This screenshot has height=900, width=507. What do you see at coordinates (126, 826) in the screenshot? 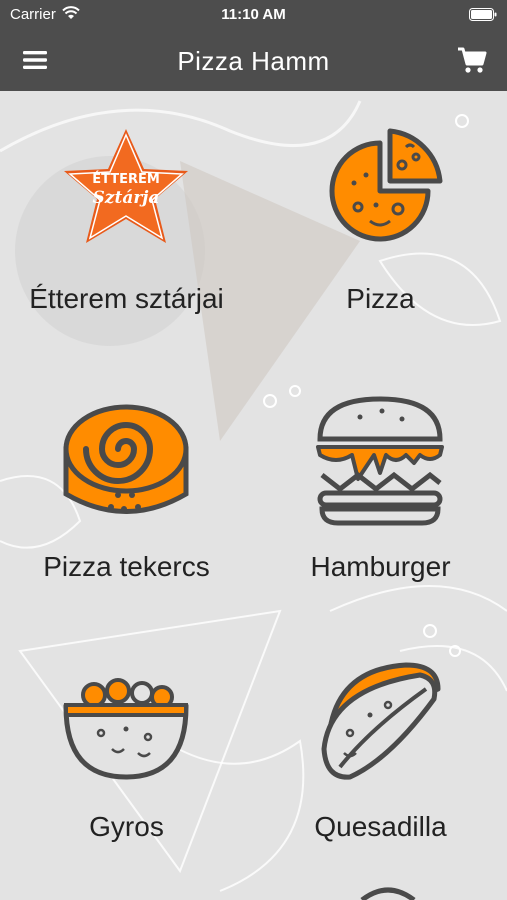
I see `category-label: Gyros` at bounding box center [126, 826].